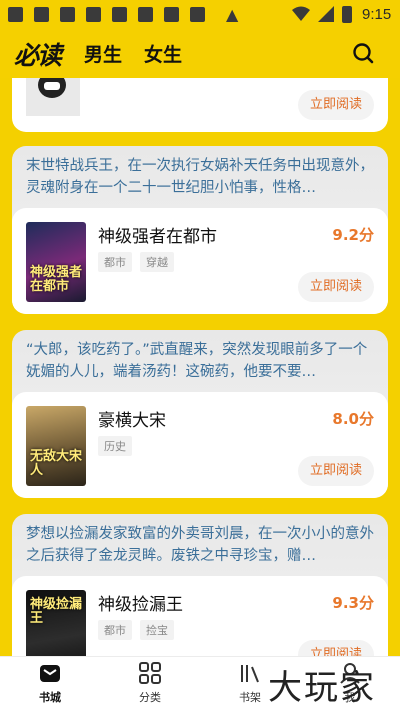 This screenshot has height=711, width=400. Describe the element at coordinates (157, 630) in the screenshot. I see `genre-tag: 捡宝` at that location.